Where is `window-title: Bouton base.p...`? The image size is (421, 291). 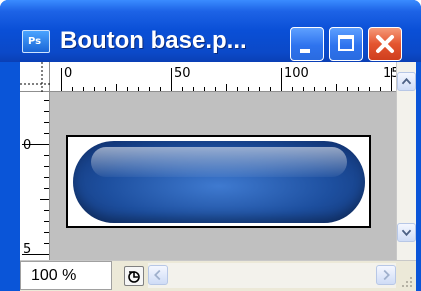
window-title: Bouton base.p... is located at coordinates (153, 40).